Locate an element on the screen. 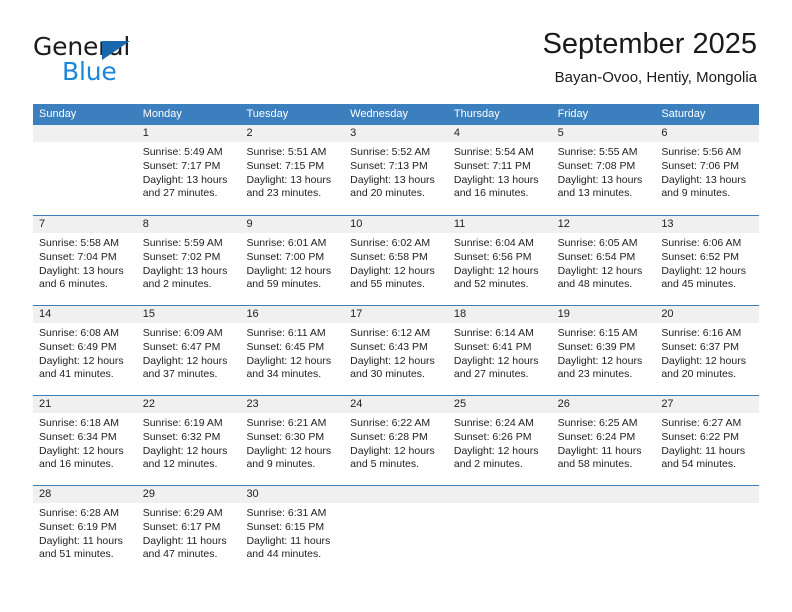 The image size is (792, 612). sunset-text: Sunset: 6:54 PM is located at coordinates (596, 256).